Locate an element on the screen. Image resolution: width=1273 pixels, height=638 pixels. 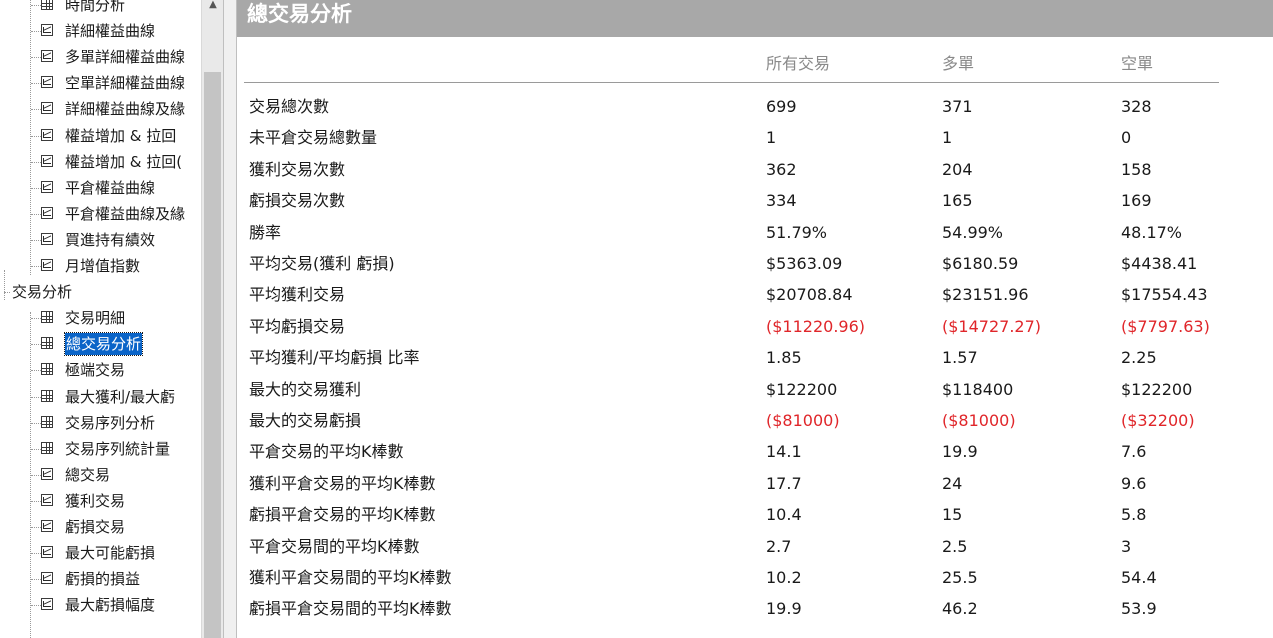
value-short: 158 is located at coordinates (1136, 169).